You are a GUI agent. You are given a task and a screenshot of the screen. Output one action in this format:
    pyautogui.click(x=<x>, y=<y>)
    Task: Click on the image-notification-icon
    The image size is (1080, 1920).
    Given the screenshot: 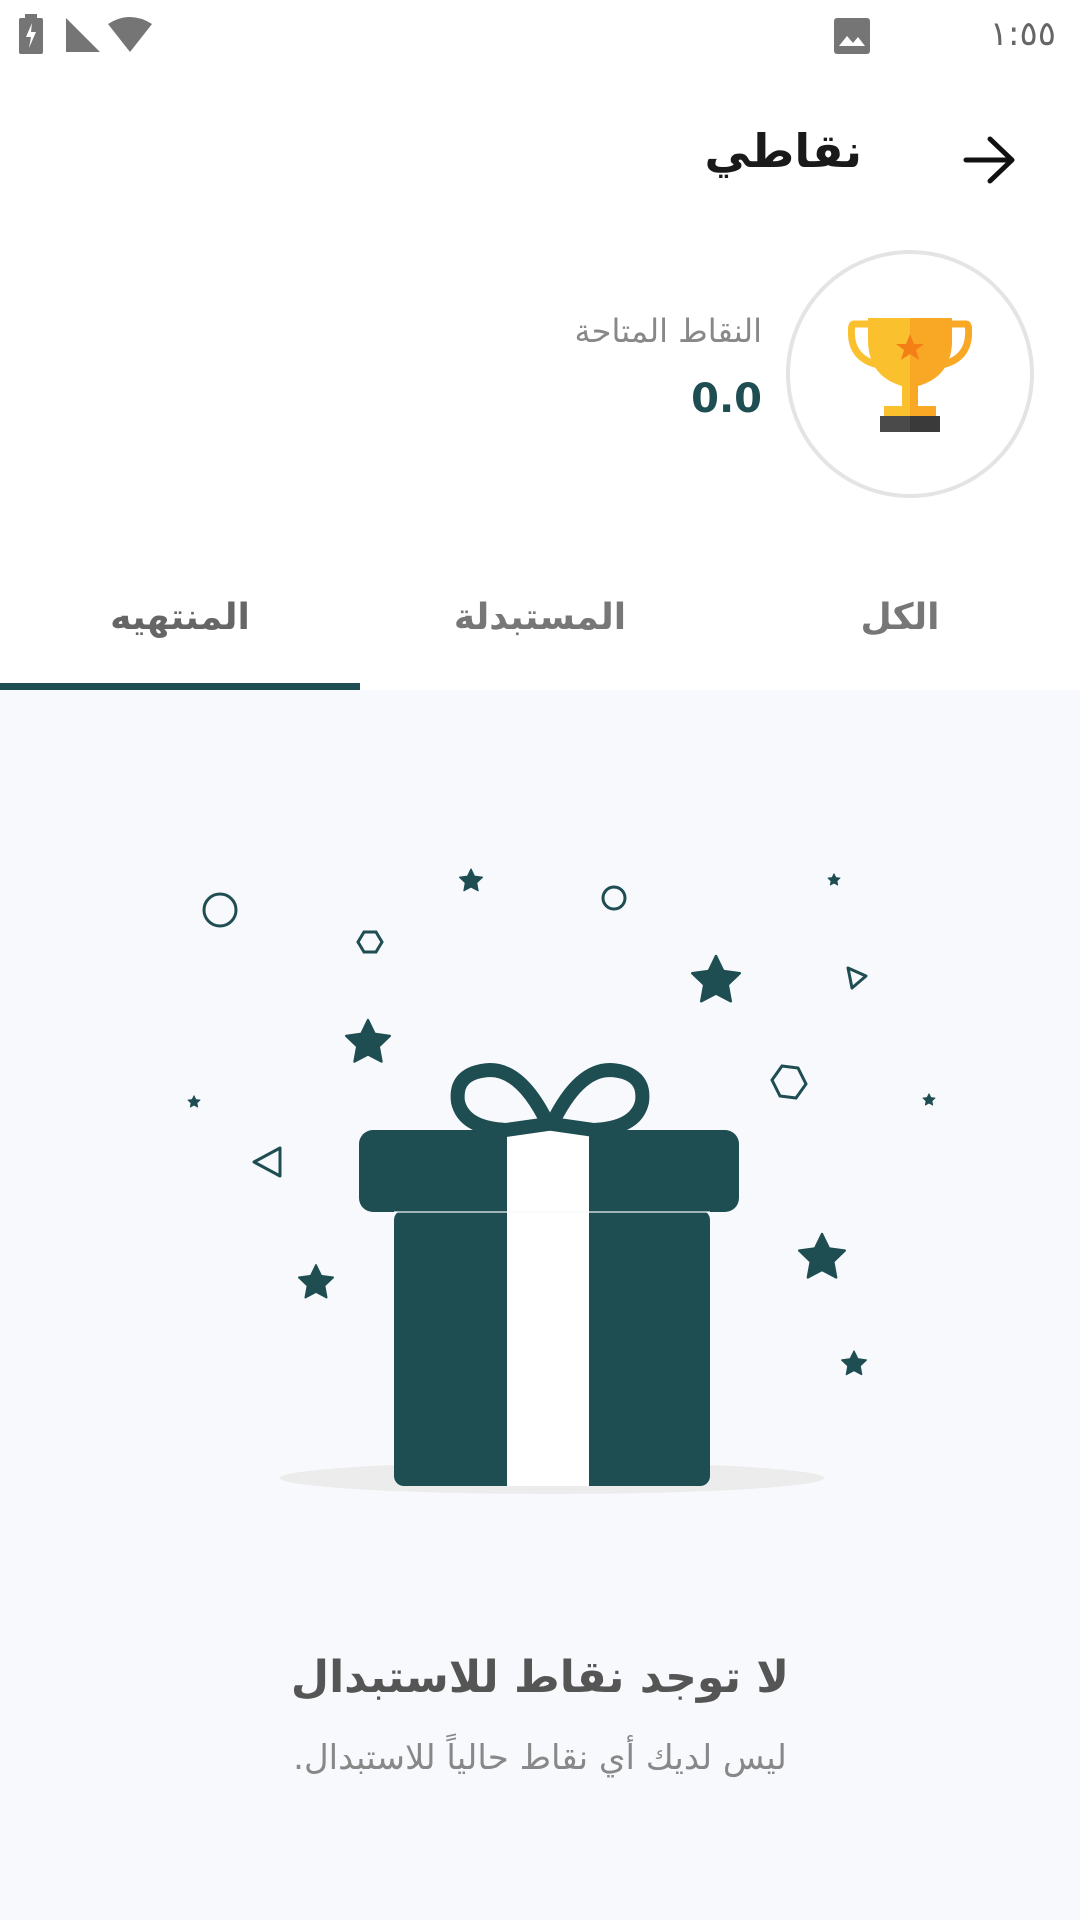 What is the action you would take?
    pyautogui.click(x=852, y=38)
    